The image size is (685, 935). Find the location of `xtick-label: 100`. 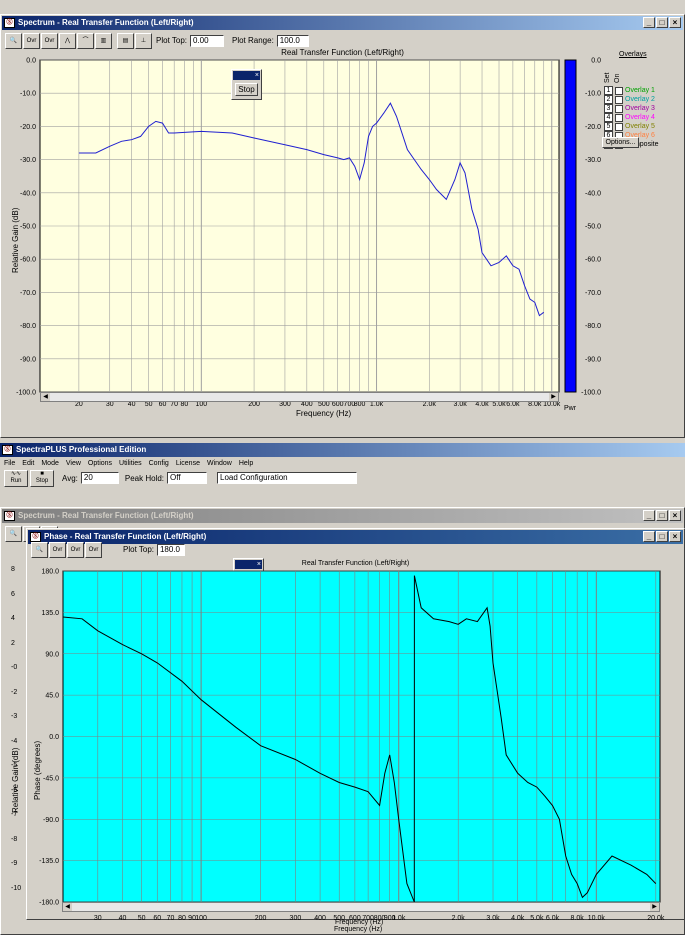

xtick-label: 100 is located at coordinates (201, 918).